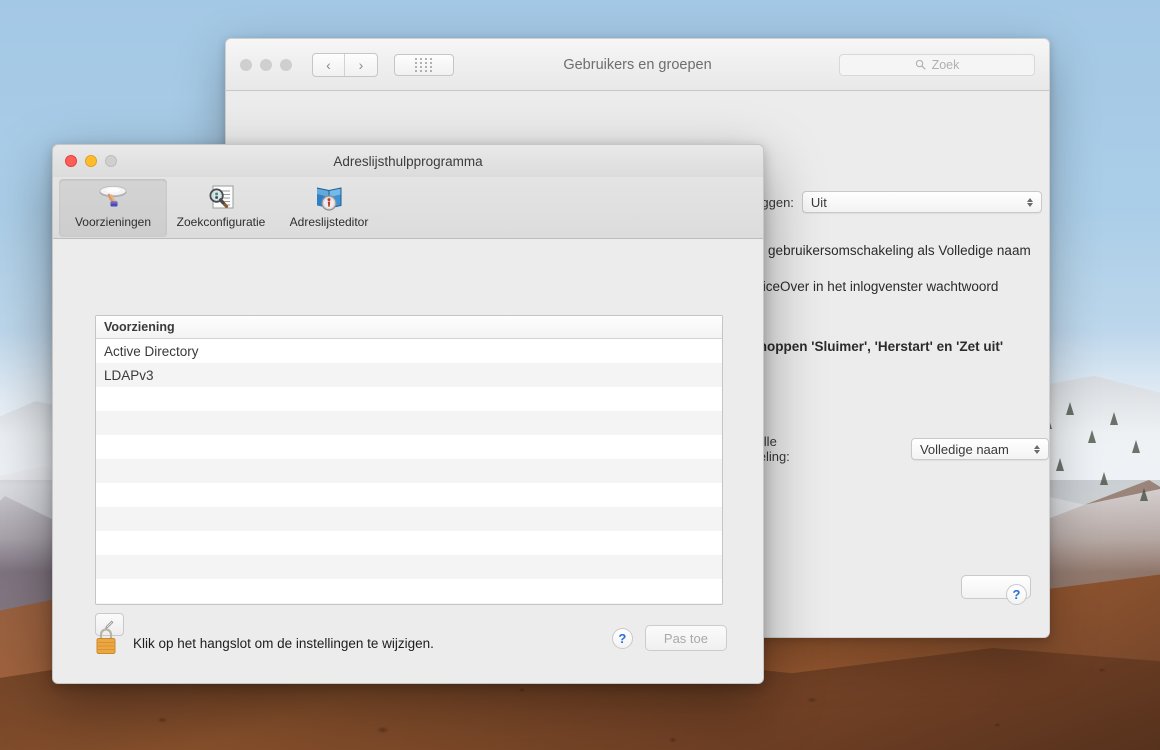 This screenshot has height=750, width=1160. What do you see at coordinates (329, 198) in the screenshot?
I see `directory-editor-icon` at bounding box center [329, 198].